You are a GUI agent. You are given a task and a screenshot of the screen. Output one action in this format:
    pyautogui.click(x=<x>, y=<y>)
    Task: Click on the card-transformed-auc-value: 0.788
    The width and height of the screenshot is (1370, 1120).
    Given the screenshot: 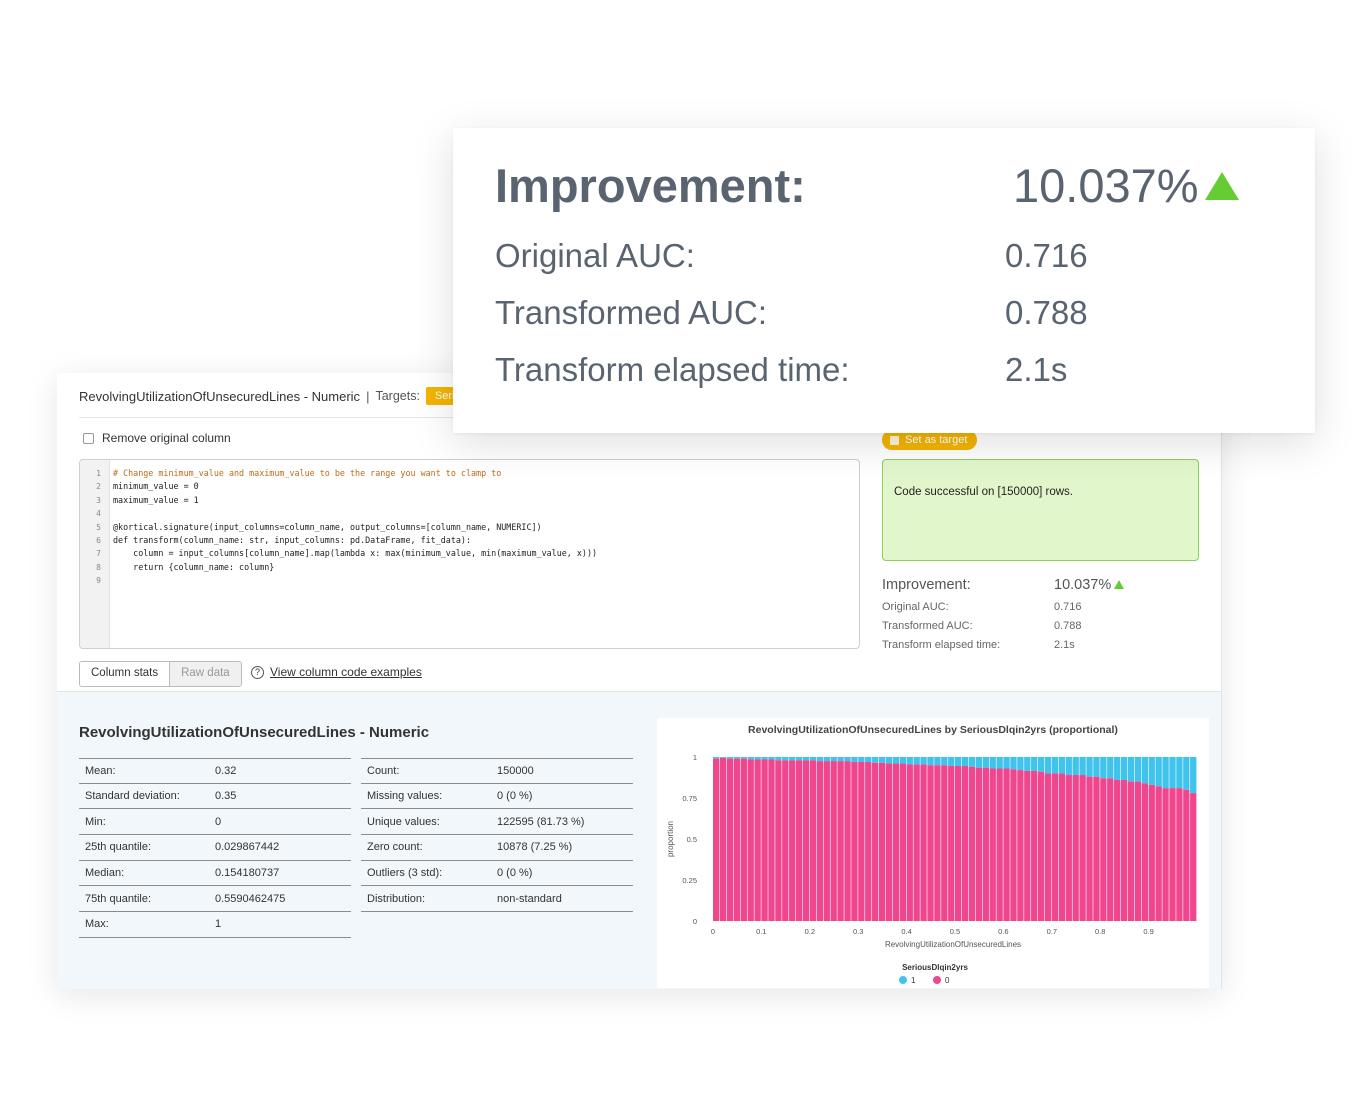 What is the action you would take?
    pyautogui.click(x=1046, y=312)
    